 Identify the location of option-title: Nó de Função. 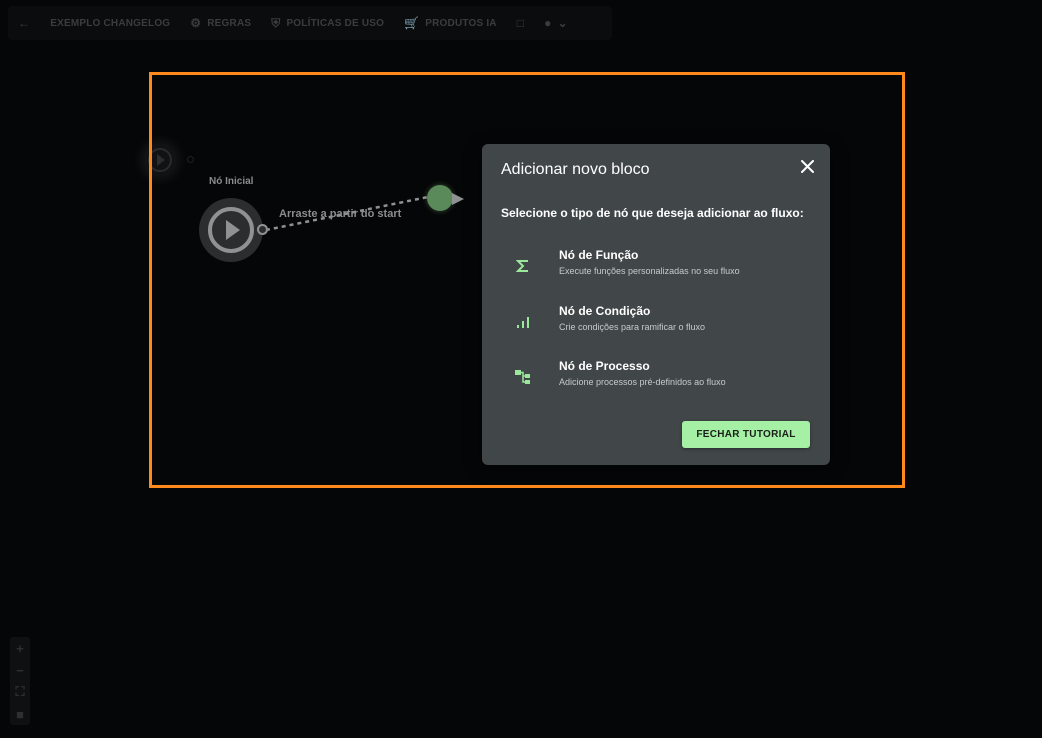
(599, 255).